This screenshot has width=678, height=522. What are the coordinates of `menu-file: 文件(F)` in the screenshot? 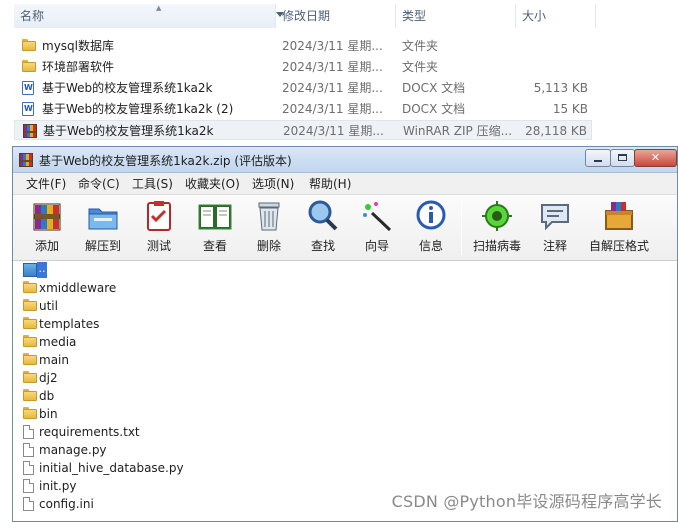 It's located at (46, 184).